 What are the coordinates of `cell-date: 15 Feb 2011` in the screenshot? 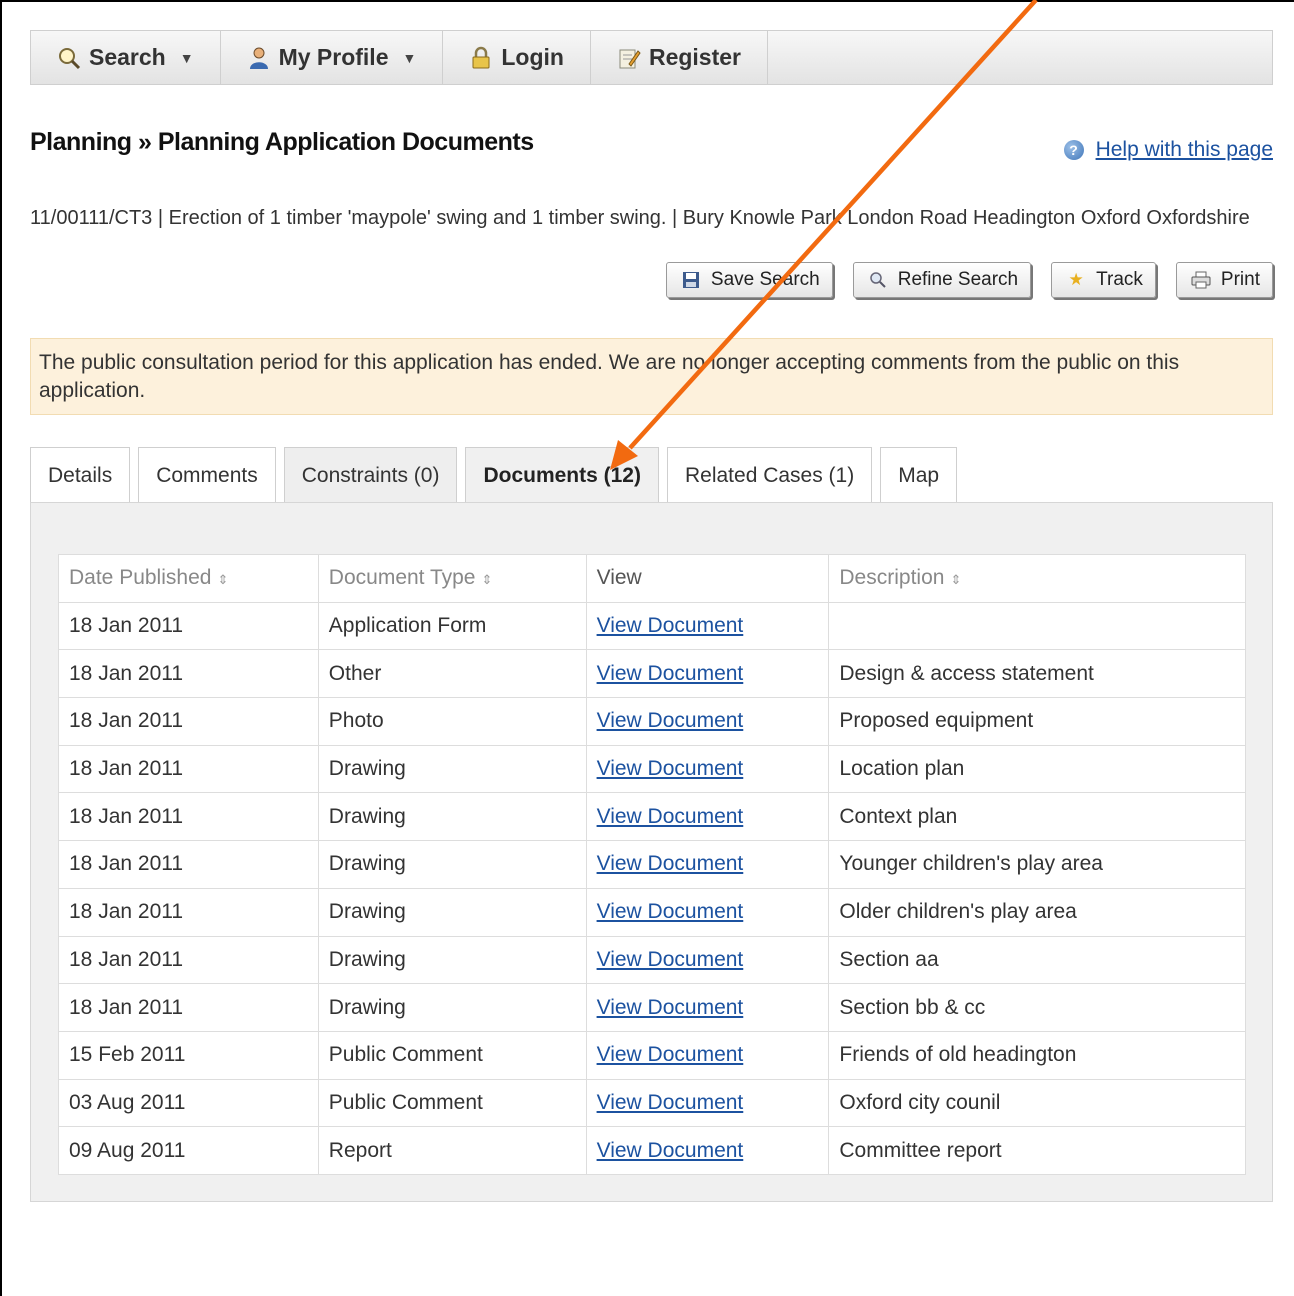 It's located at (188, 1055).